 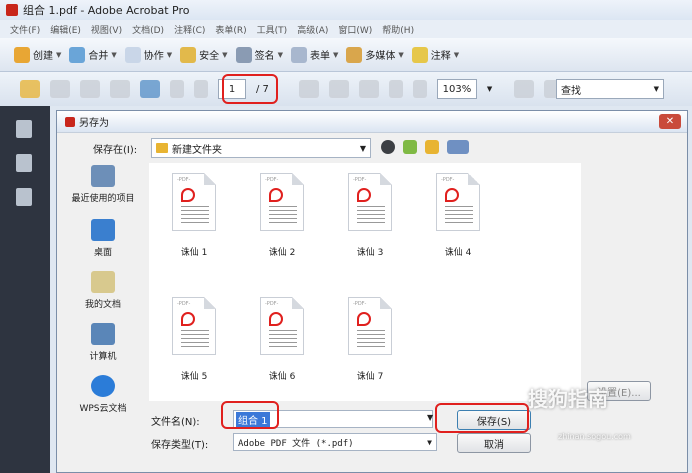 What do you see at coordinates (410, 147) in the screenshot?
I see `up-folder-icon` at bounding box center [410, 147].